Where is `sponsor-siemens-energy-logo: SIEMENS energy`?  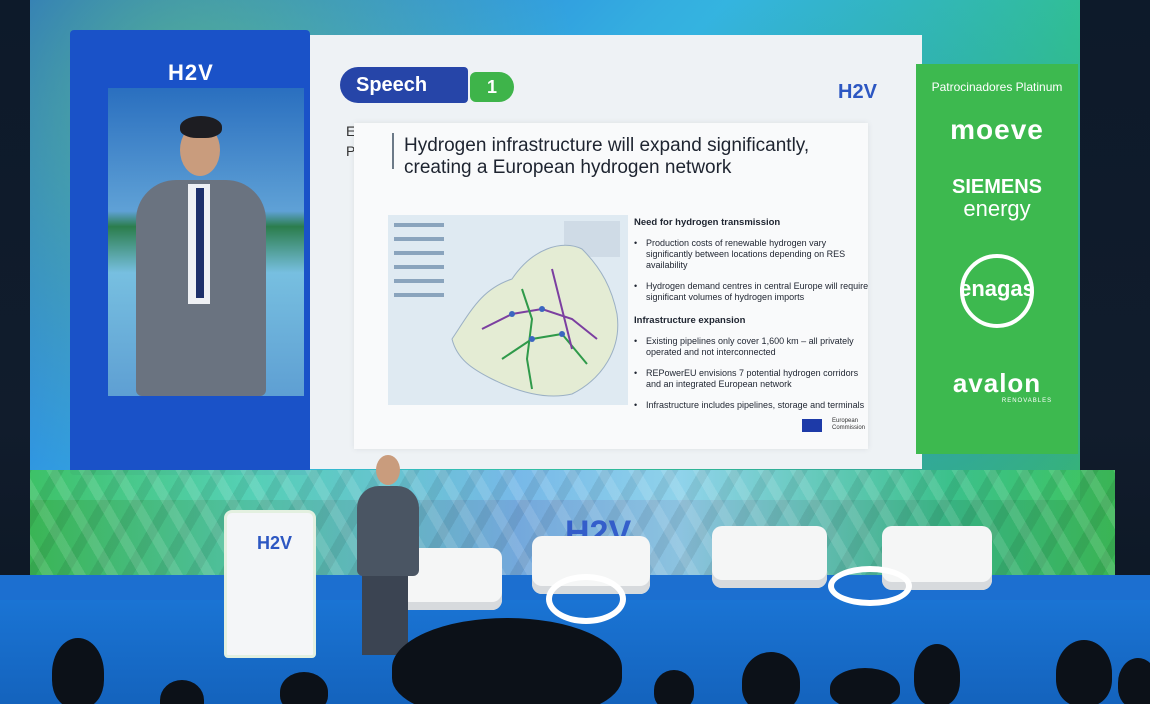 sponsor-siemens-energy-logo: SIEMENS energy is located at coordinates (997, 198).